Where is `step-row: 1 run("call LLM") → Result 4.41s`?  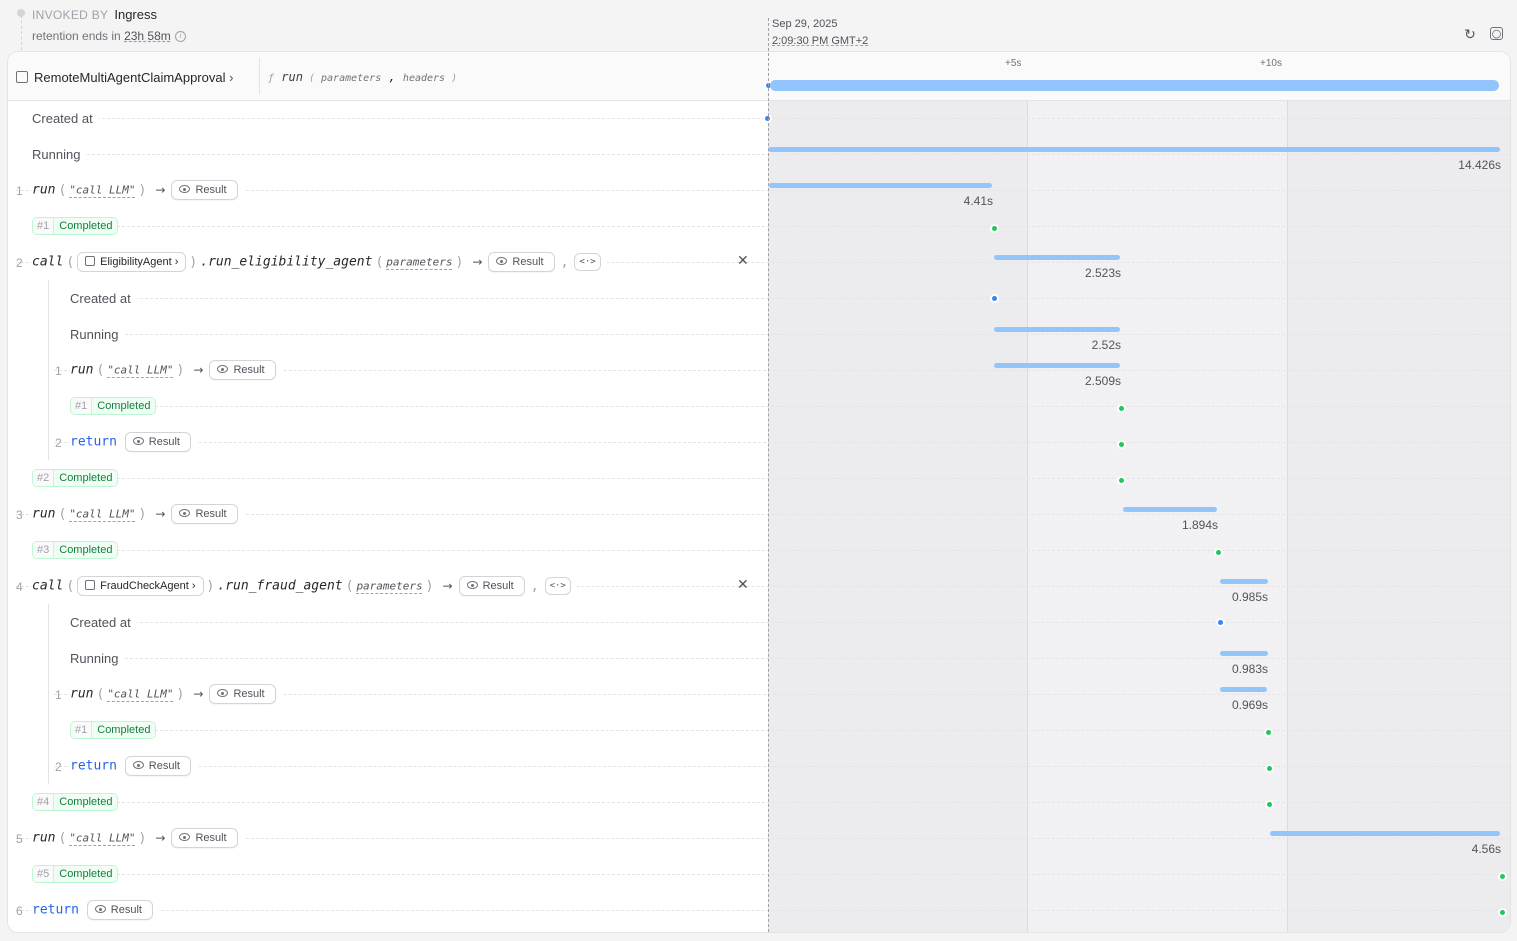 step-row: 1 run("call LLM") → Result 4.41s is located at coordinates (759, 190).